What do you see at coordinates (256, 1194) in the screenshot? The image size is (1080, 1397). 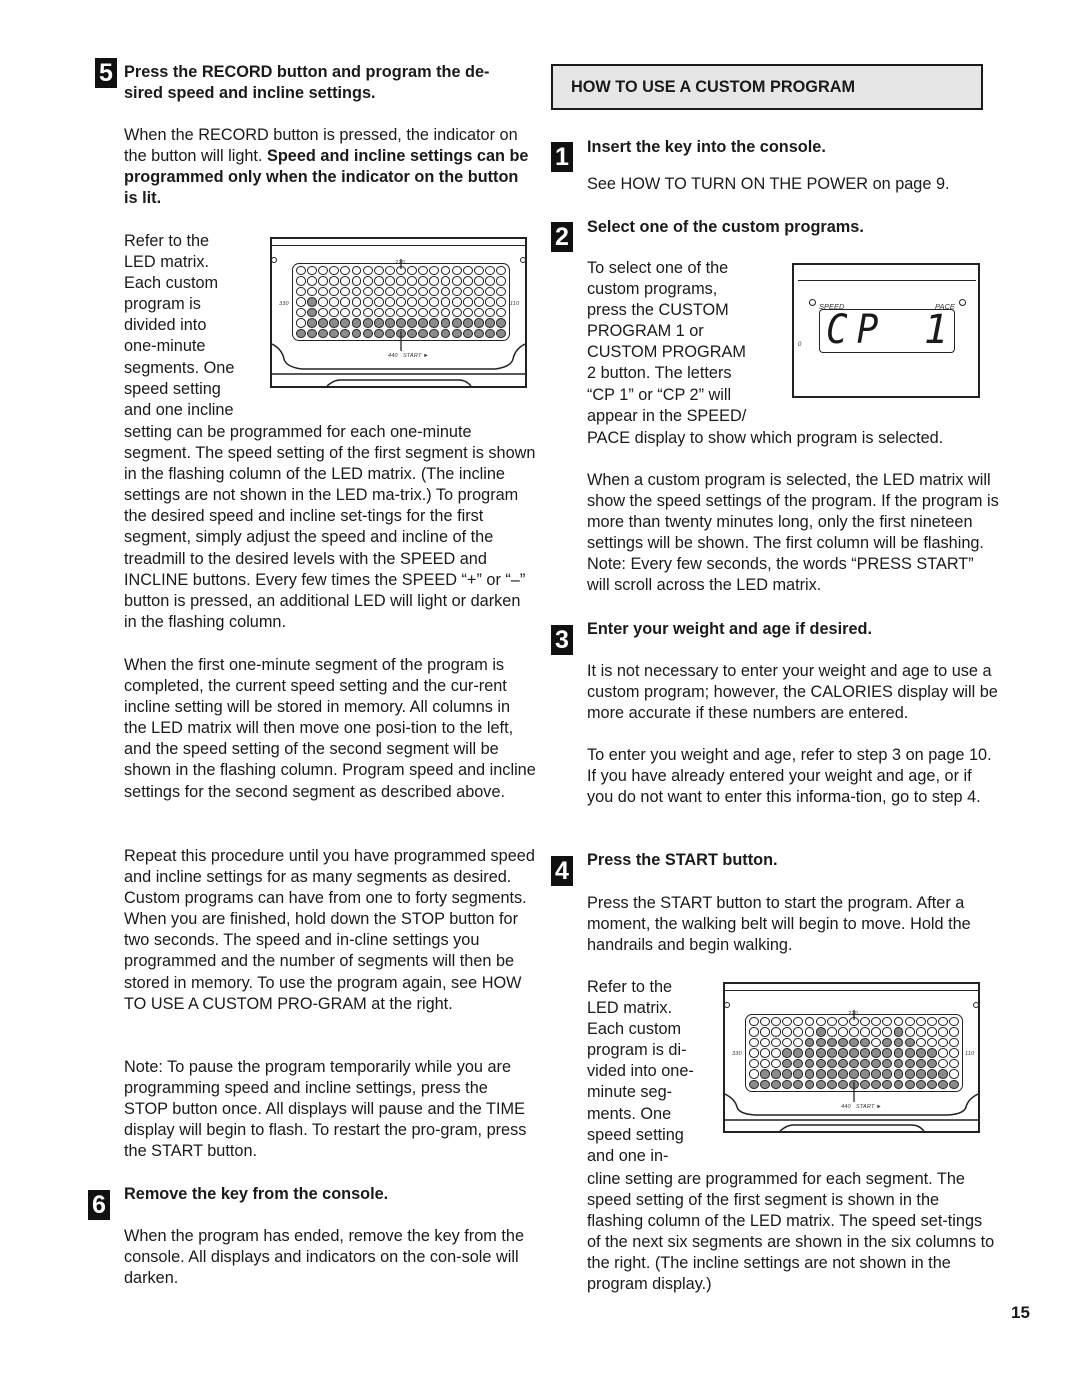 I see `step-6-title: Remove the key from the console.` at bounding box center [256, 1194].